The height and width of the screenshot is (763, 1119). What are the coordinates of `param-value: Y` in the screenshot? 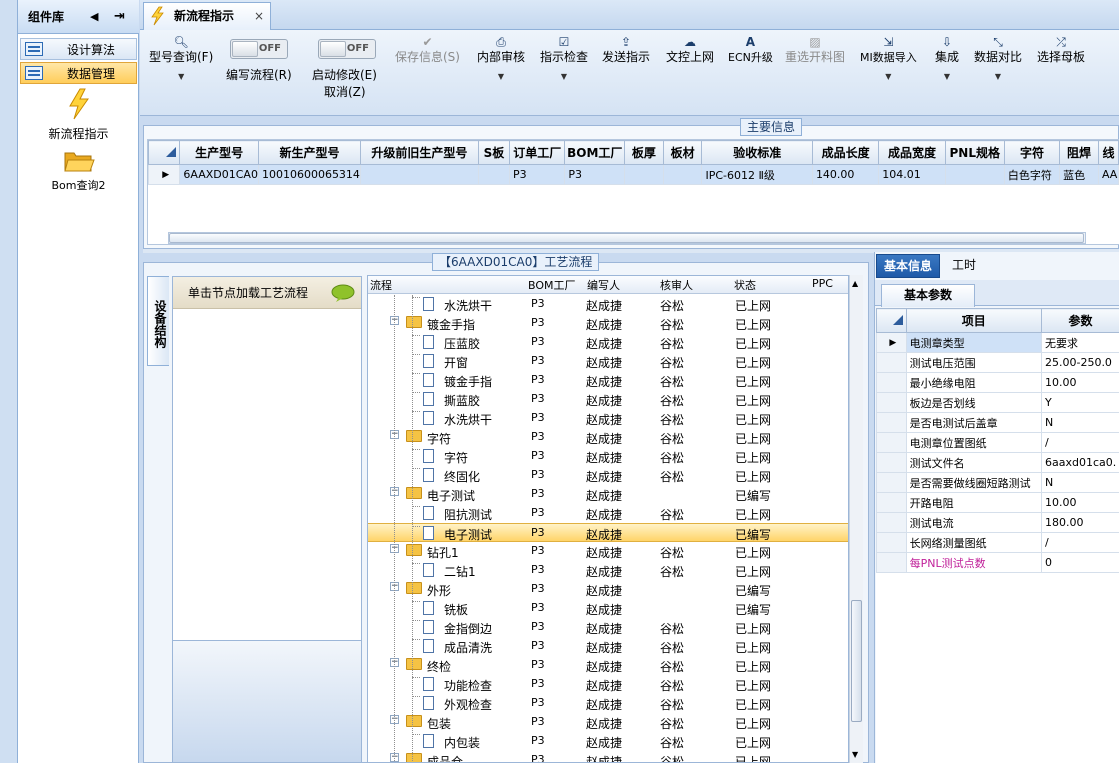 It's located at (1079, 402).